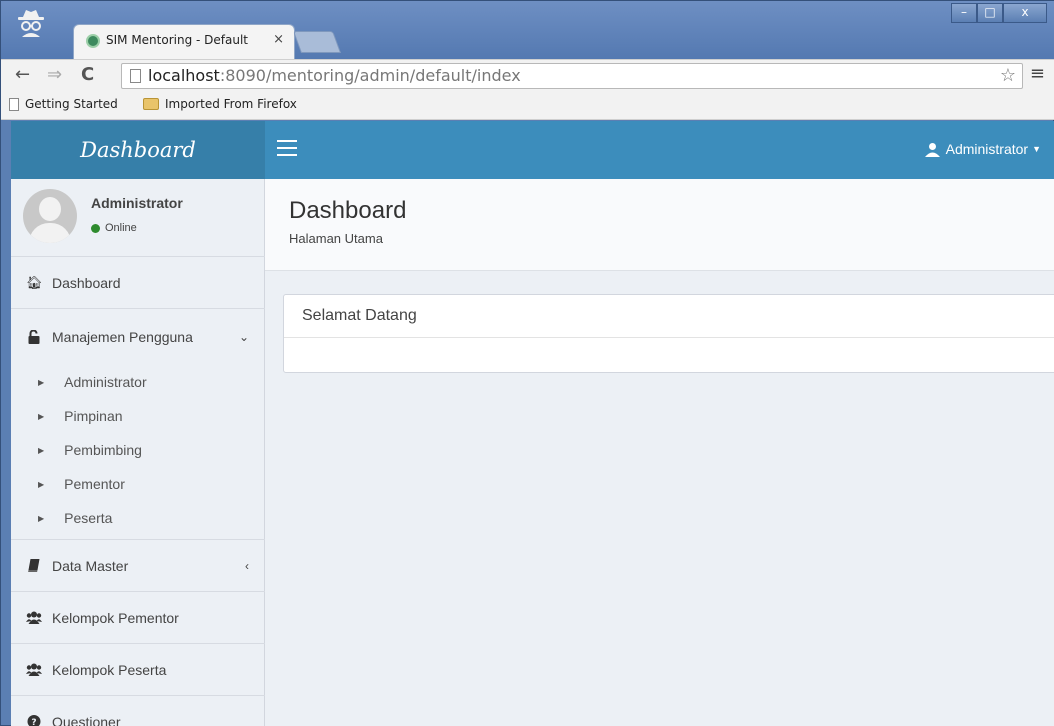 The height and width of the screenshot is (726, 1054). I want to click on user-menu-label: Administrator, so click(987, 149).